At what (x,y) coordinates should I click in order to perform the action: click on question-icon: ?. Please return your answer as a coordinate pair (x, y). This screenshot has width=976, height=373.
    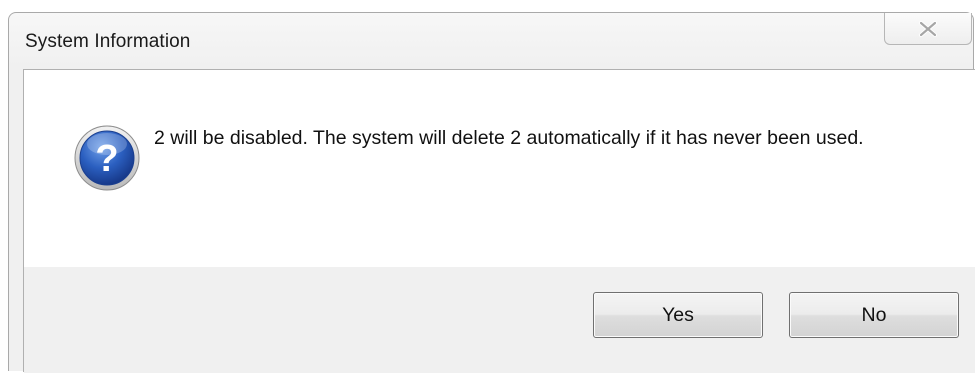
    Looking at the image, I should click on (107, 158).